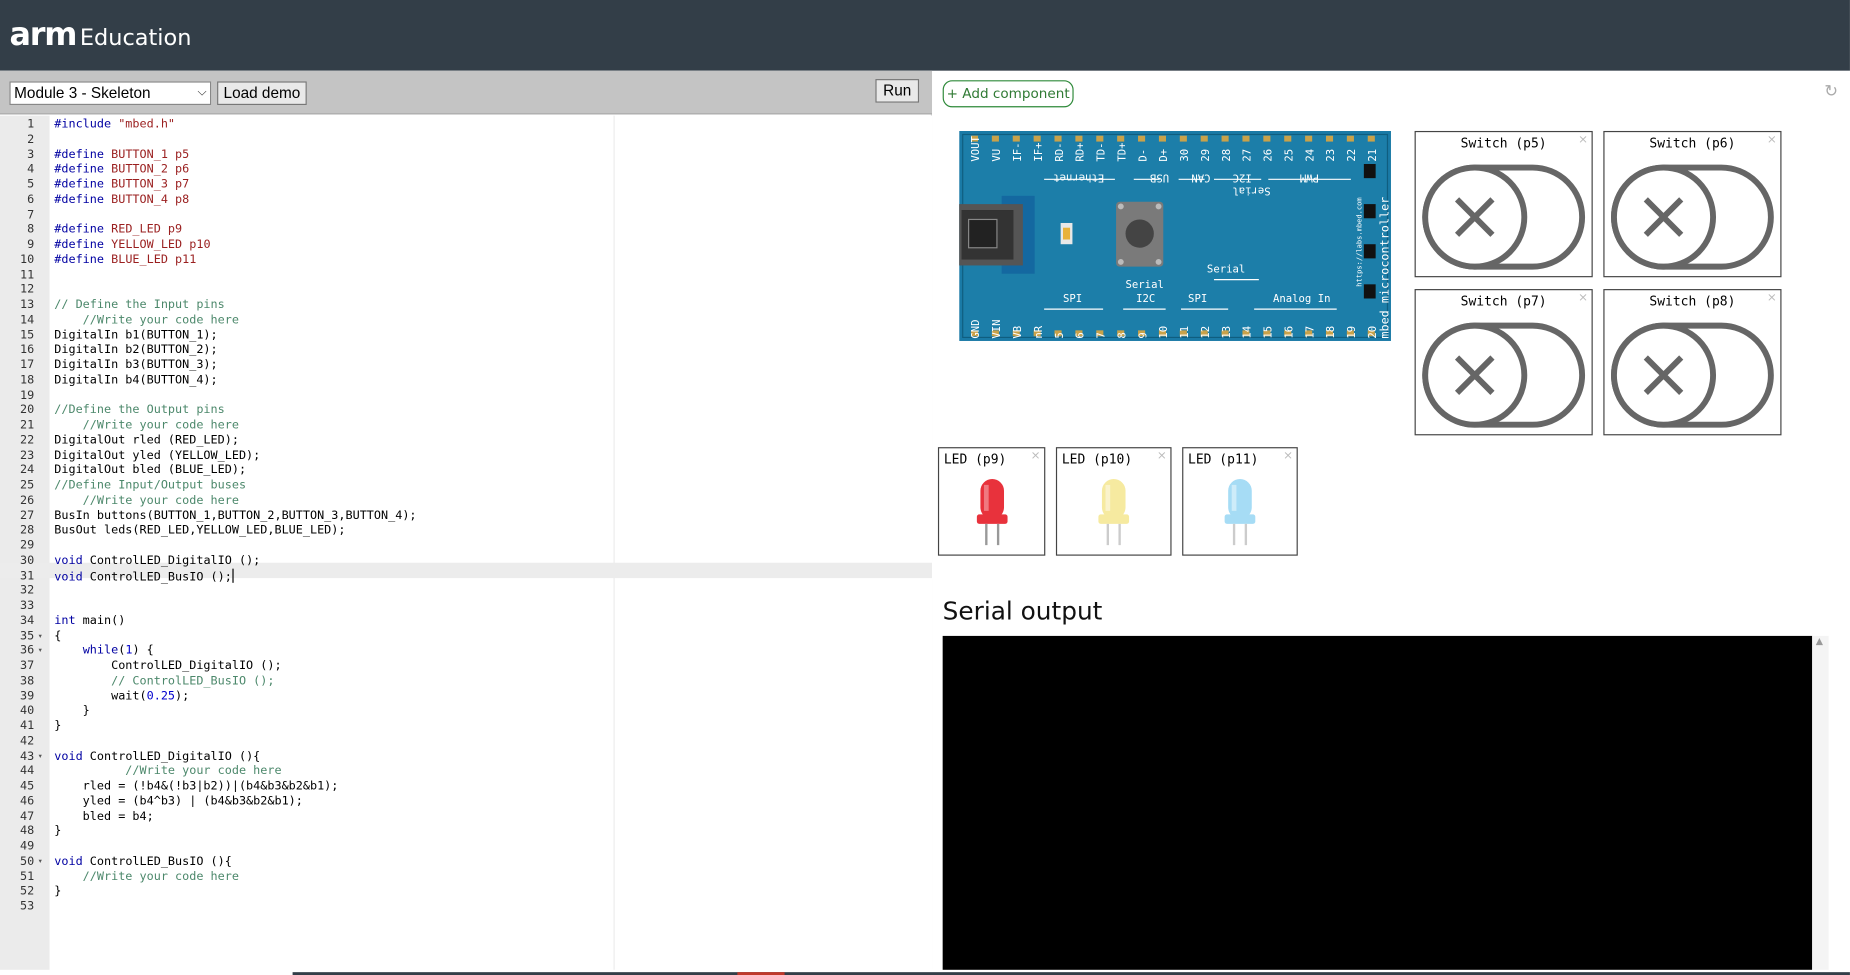  Describe the element at coordinates (466, 259) in the screenshot. I see `code-line: 10 #define BLUE_LED p11` at that location.